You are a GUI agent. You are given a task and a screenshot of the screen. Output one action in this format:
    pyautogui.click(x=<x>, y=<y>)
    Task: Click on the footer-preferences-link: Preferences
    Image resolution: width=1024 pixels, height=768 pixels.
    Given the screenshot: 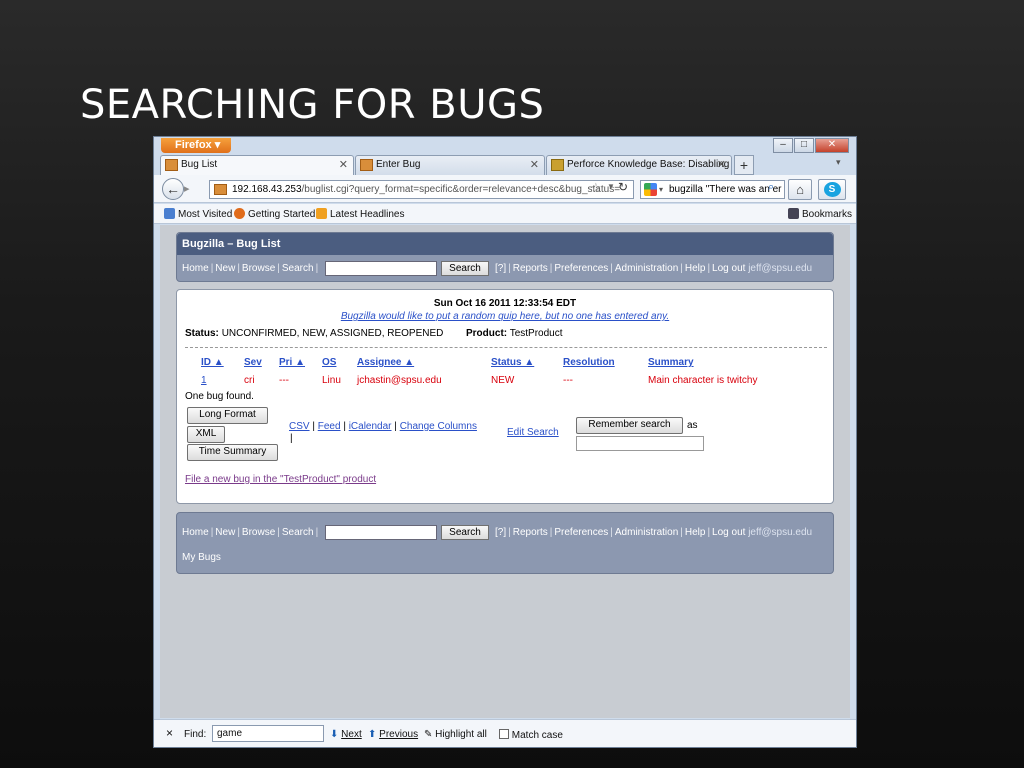 What is the action you would take?
    pyautogui.click(x=581, y=532)
    